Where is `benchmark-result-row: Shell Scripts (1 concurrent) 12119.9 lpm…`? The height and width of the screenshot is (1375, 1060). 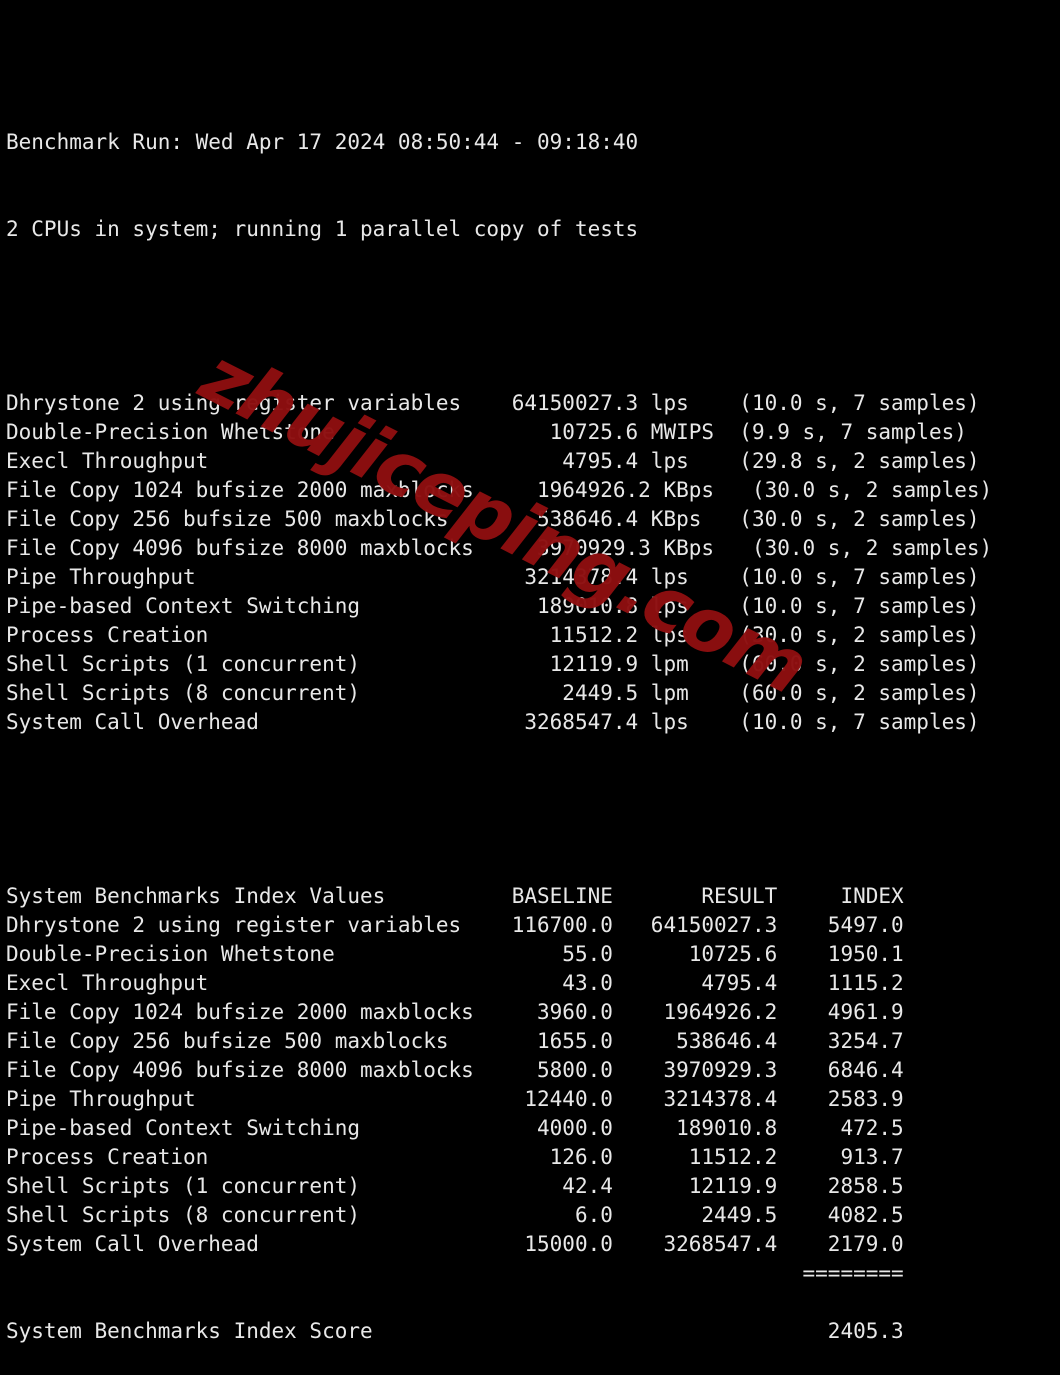 benchmark-result-row: Shell Scripts (1 concurrent) 12119.9 lpm… is located at coordinates (493, 664).